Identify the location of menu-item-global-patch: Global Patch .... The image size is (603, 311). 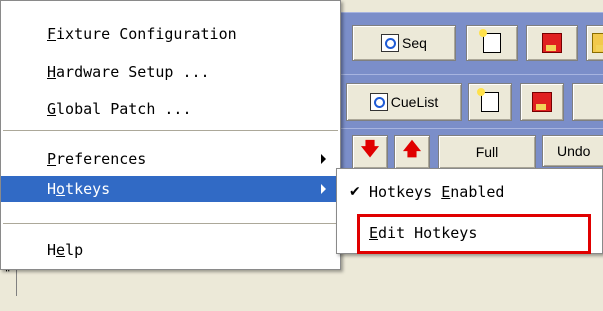
(170, 109).